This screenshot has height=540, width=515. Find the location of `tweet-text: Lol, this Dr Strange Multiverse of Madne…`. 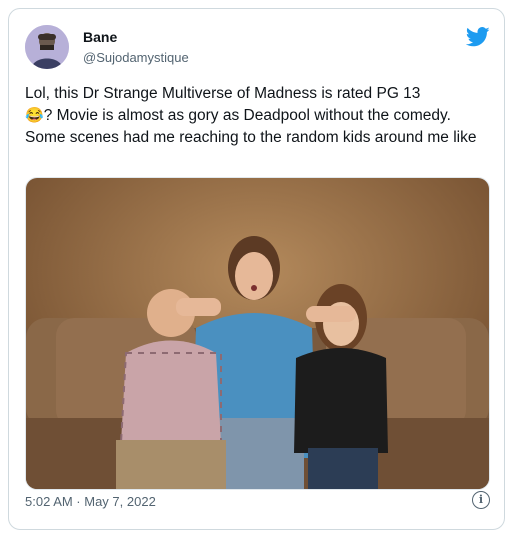

tweet-text: Lol, this Dr Strange Multiverse of Madne… is located at coordinates (260, 116).